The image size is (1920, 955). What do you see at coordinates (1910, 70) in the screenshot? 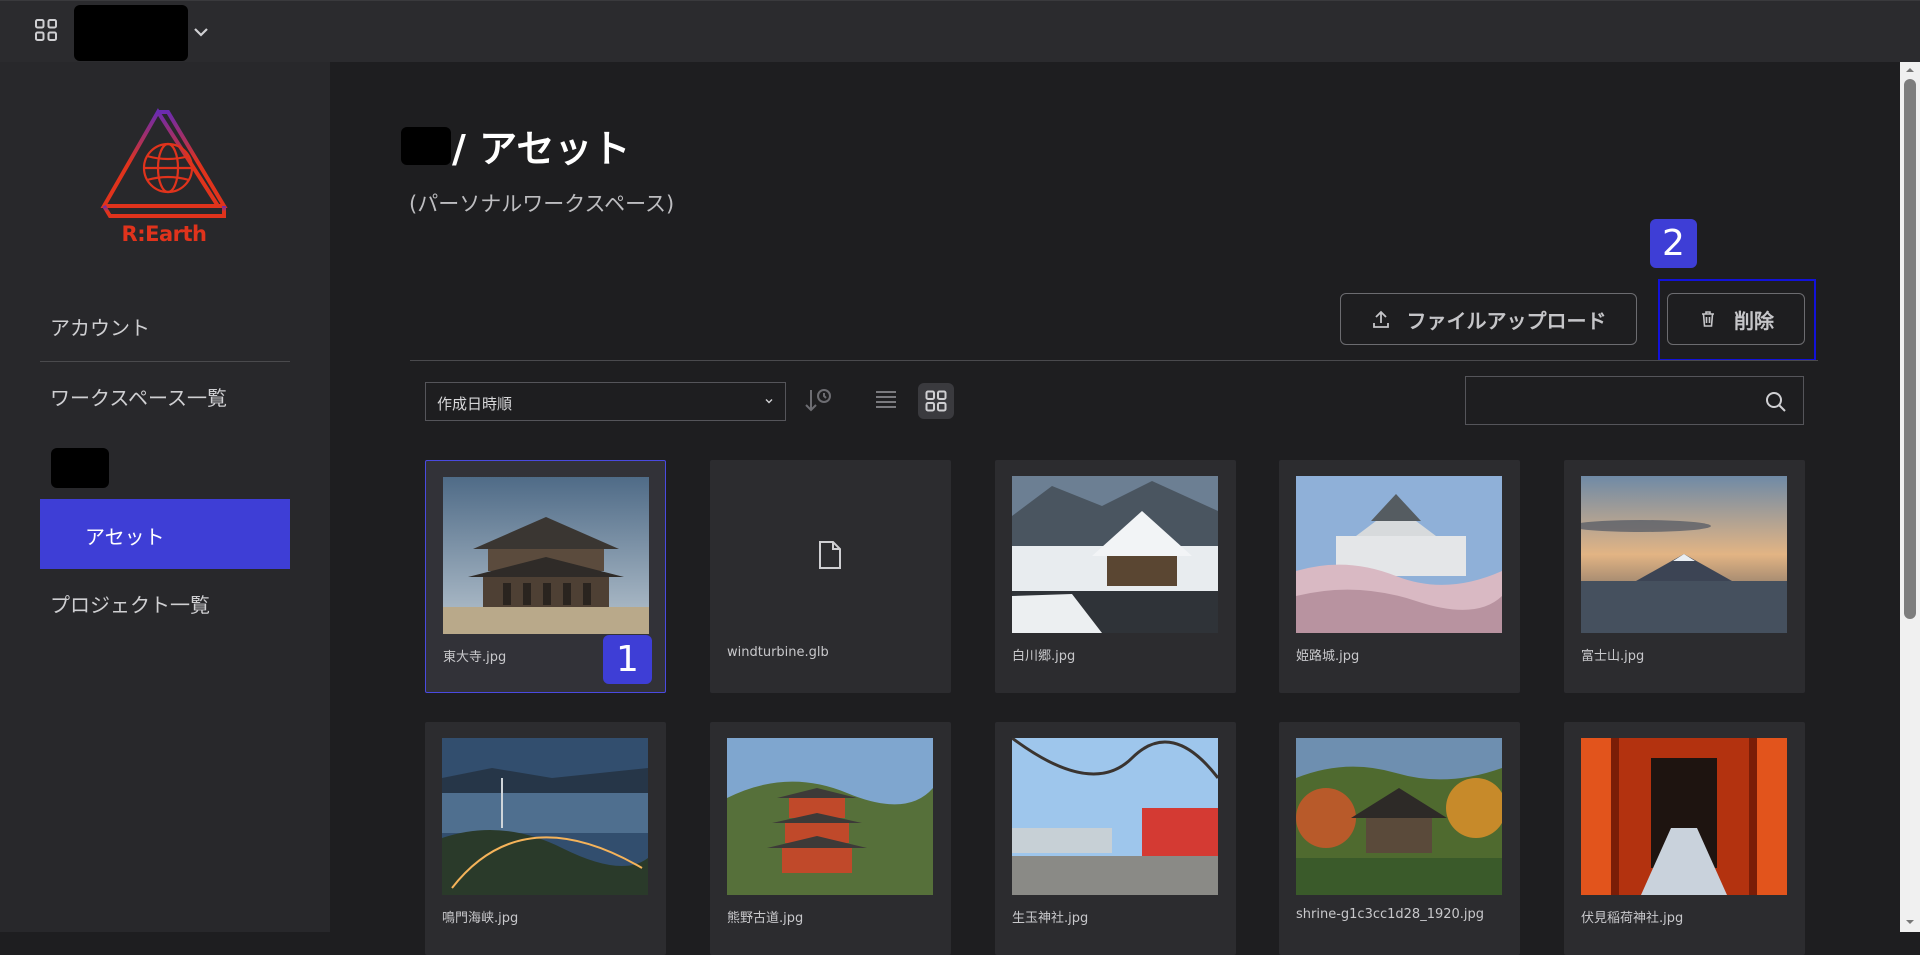
I see `scroll-up-icon` at bounding box center [1910, 70].